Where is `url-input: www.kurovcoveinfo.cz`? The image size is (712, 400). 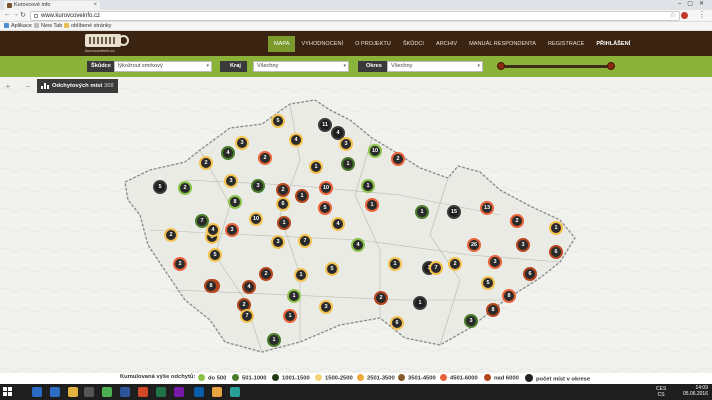
url-input: www.kurovcoveinfo.cz is located at coordinates (355, 16).